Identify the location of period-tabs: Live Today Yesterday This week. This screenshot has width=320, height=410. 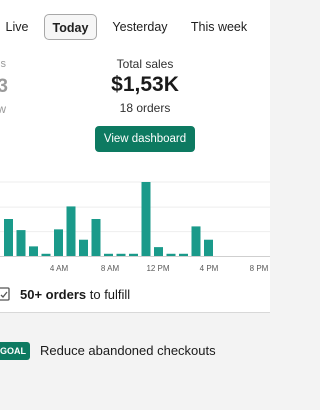
(135, 28).